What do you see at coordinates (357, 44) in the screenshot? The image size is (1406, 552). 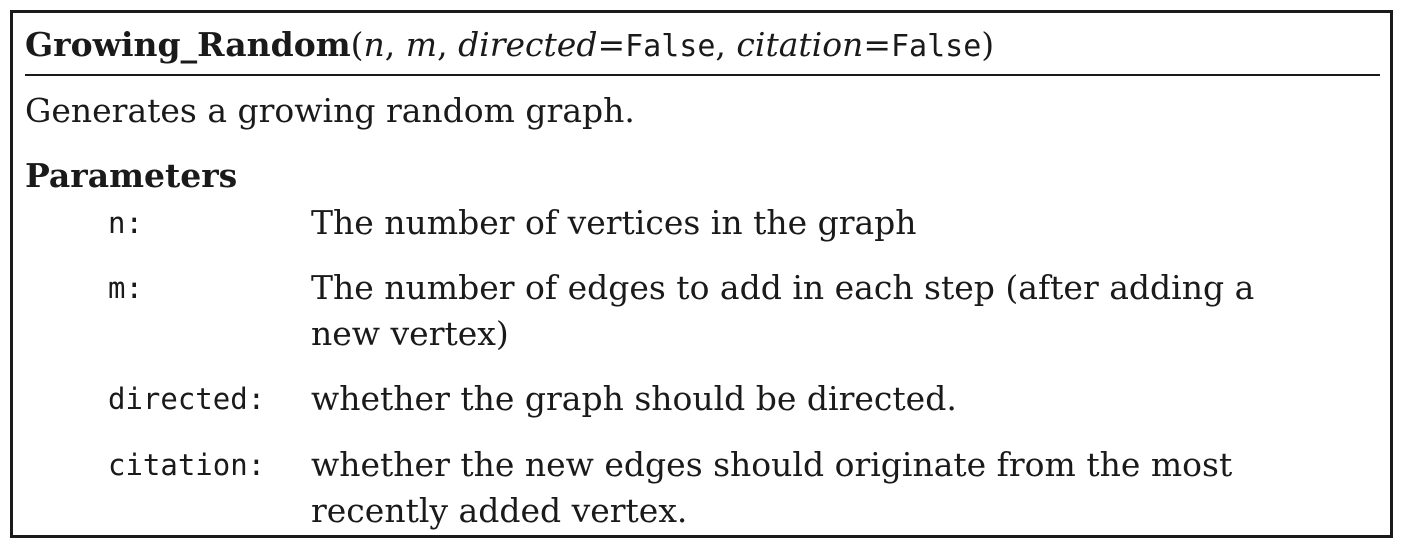 I see `open-paren: (` at bounding box center [357, 44].